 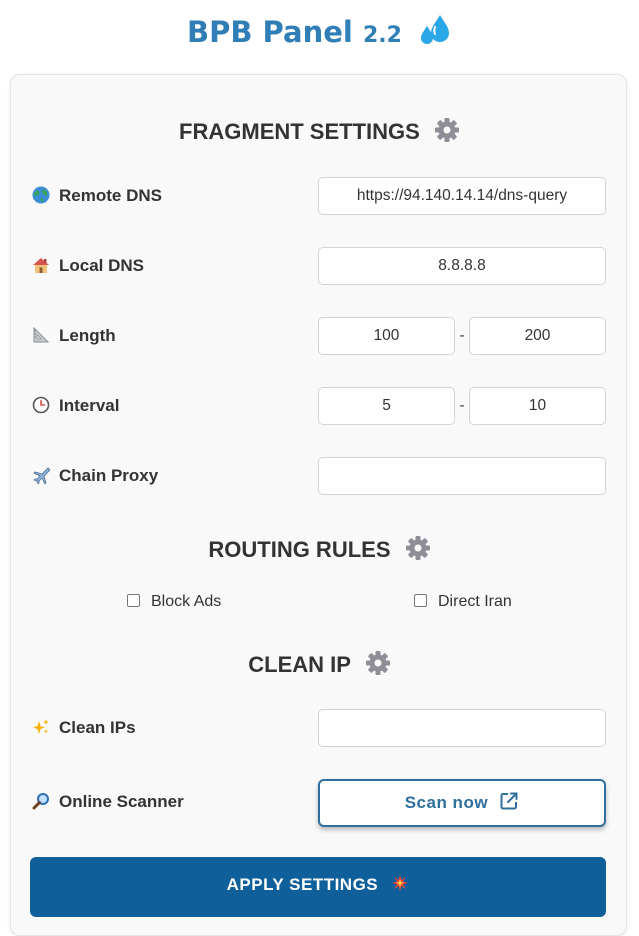 I want to click on interval-label: Interval, so click(x=75, y=406).